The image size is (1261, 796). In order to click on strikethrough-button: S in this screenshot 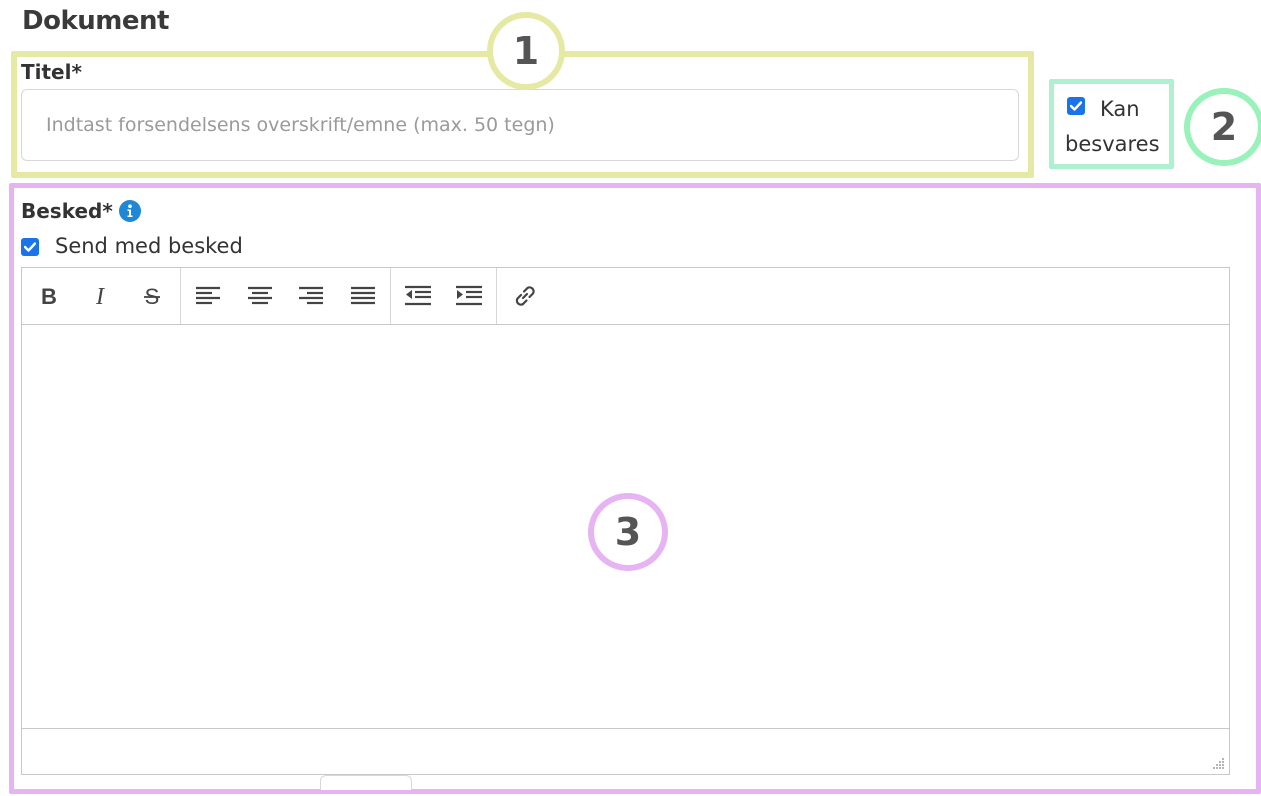, I will do `click(152, 296)`.